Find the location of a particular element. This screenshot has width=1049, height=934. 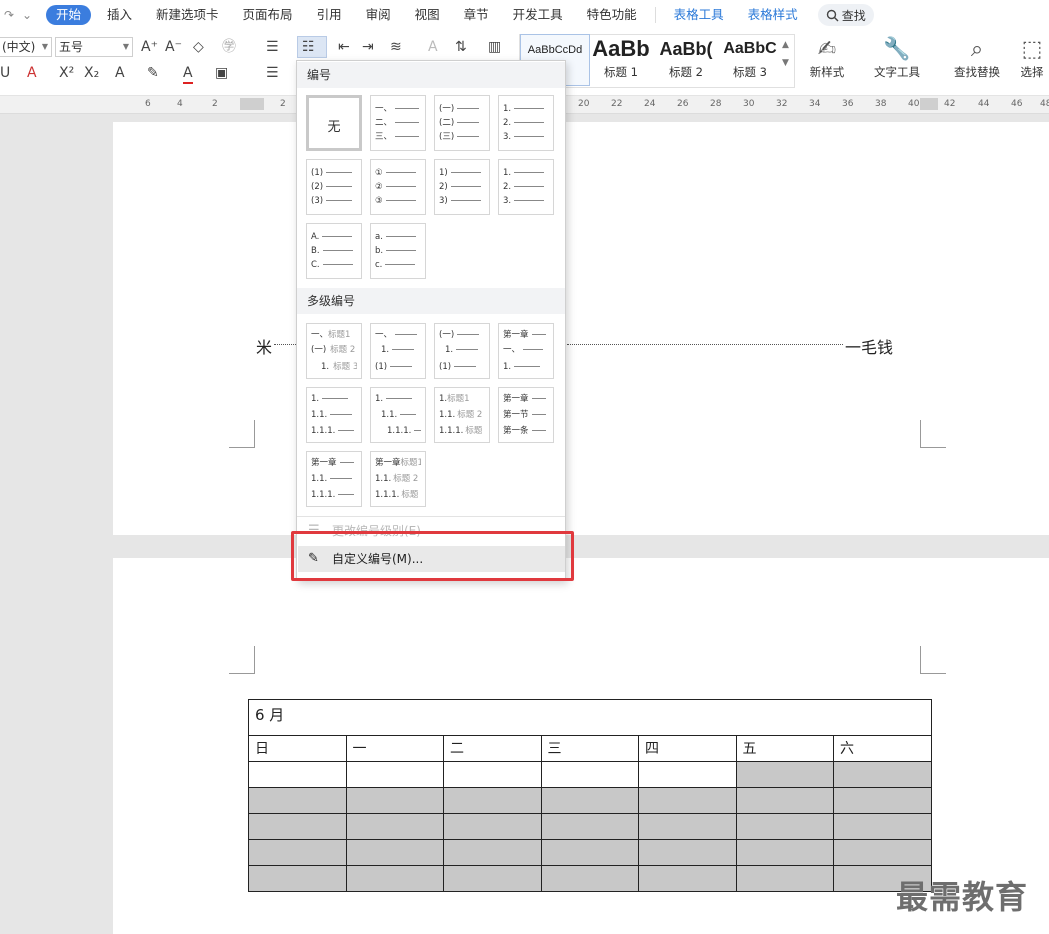

ruler-margin-left is located at coordinates (252, 104).